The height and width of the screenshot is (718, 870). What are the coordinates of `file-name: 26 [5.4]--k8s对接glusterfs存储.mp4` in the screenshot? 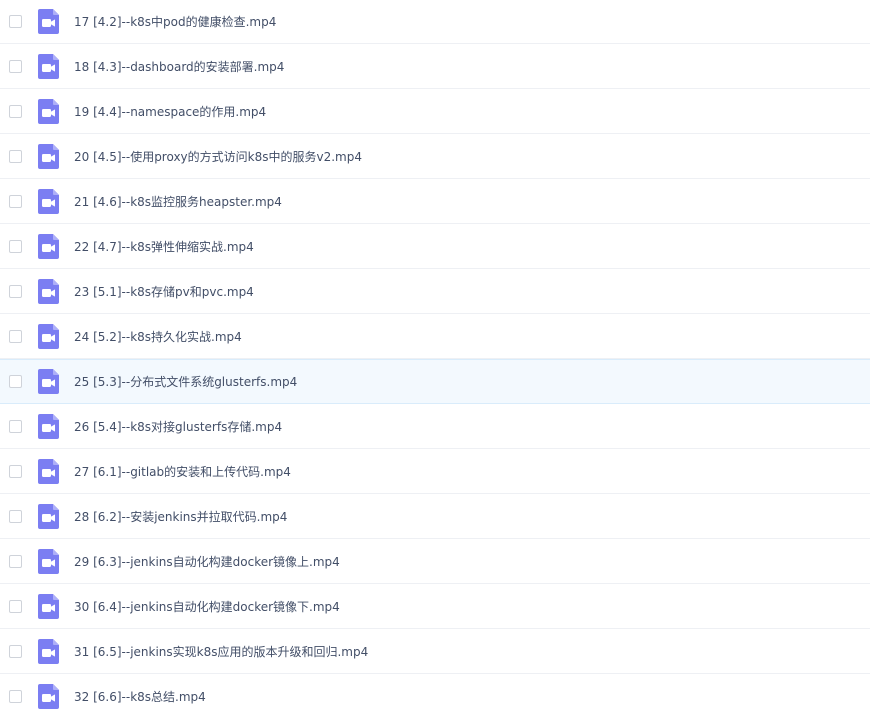 It's located at (178, 426).